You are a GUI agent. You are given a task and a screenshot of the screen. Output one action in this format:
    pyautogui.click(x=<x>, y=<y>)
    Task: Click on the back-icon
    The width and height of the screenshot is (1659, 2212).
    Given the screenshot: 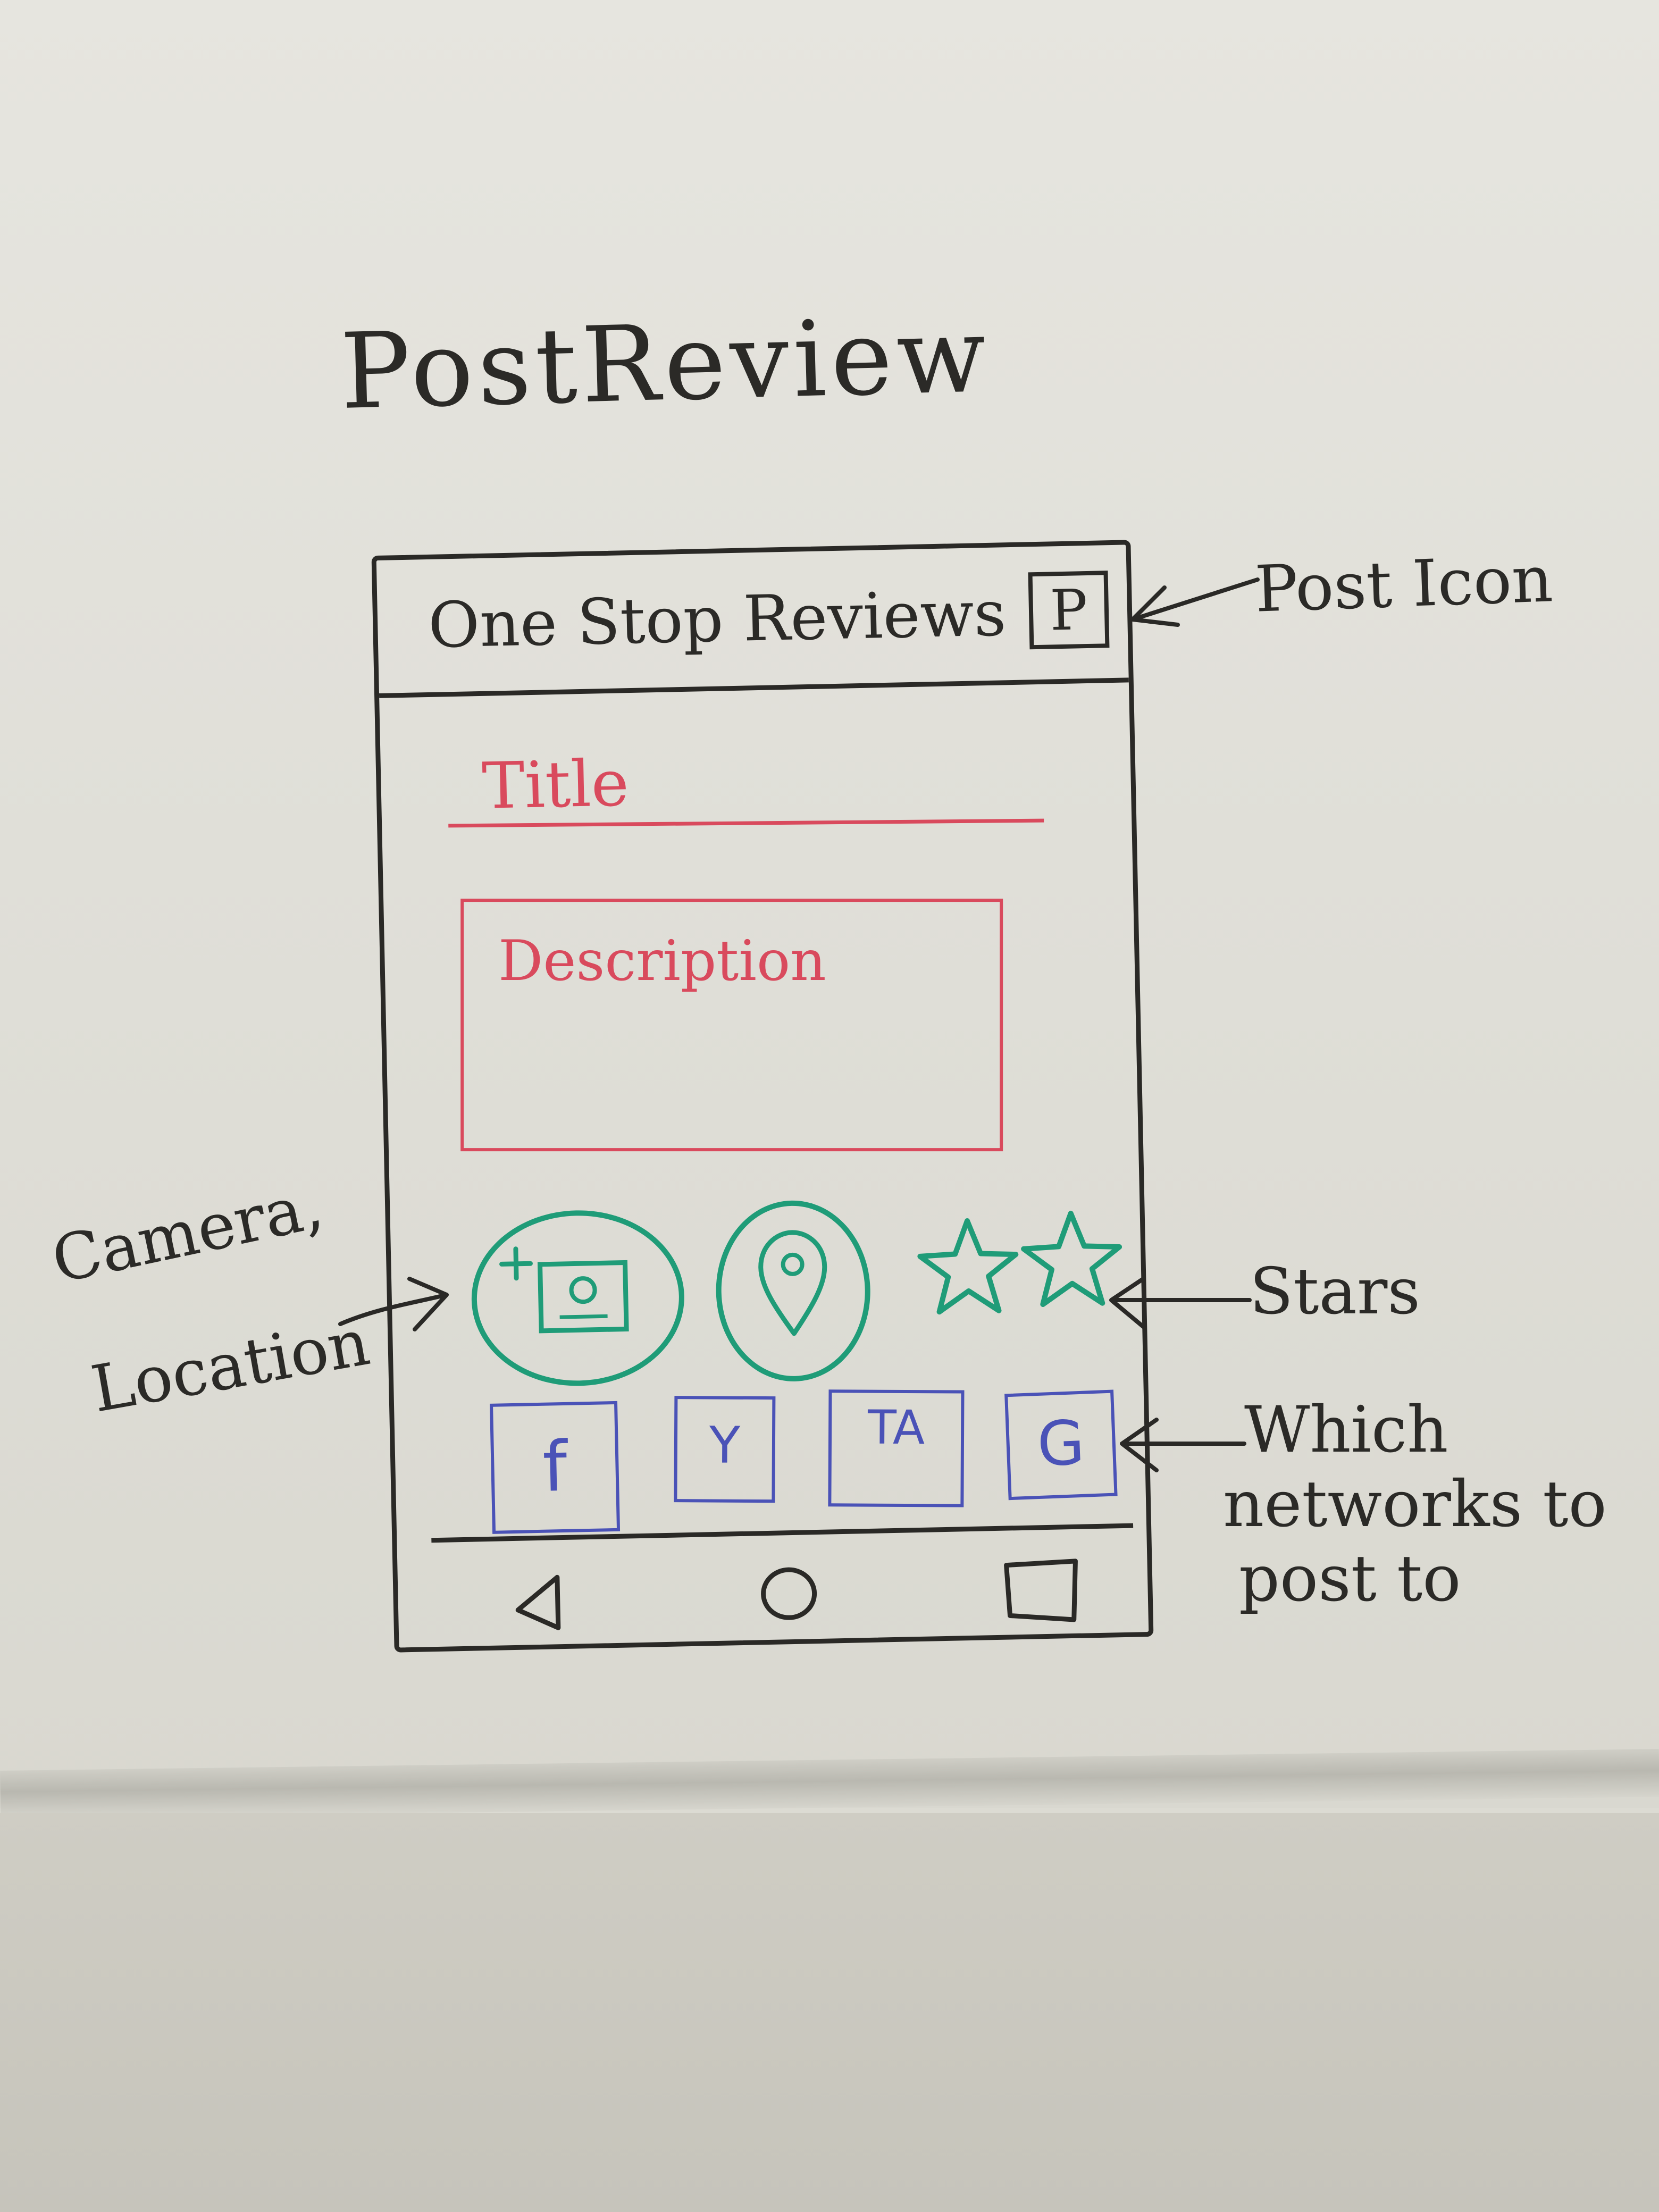 What is the action you would take?
    pyautogui.click(x=539, y=1604)
    